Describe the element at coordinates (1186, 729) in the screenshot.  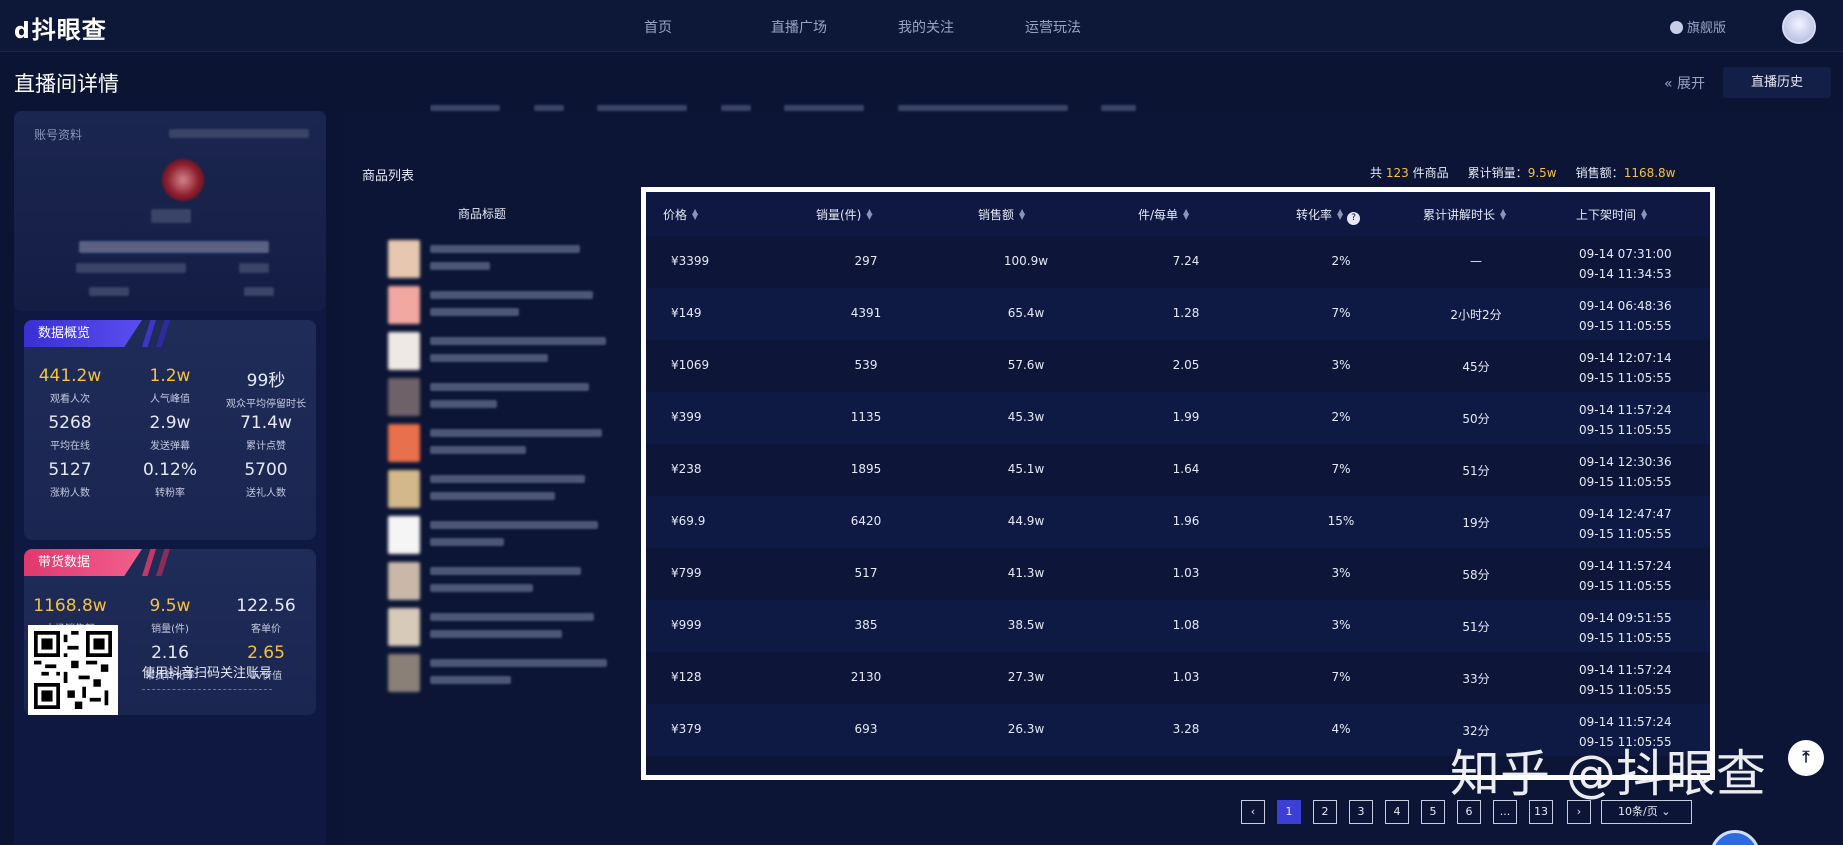
I see `cell-per_order: 3.28` at that location.